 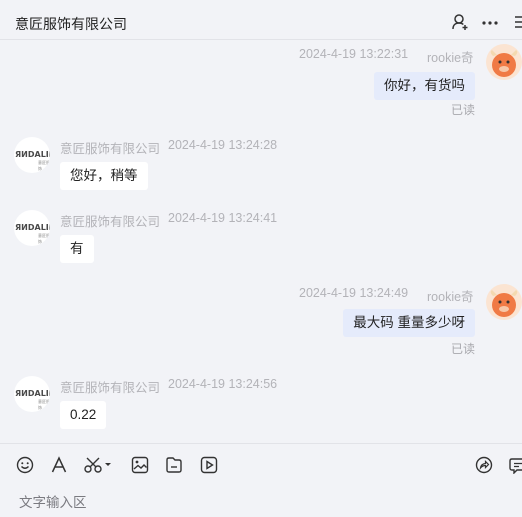 What do you see at coordinates (484, 465) in the screenshot?
I see `share-icon` at bounding box center [484, 465].